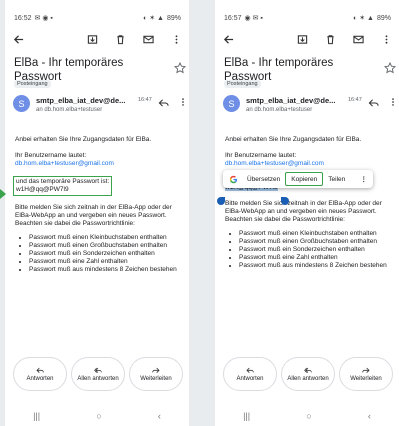 This screenshot has height=426, width=399. I want to click on password-label: und das temporäre Passwort ist:, so click(63, 181).